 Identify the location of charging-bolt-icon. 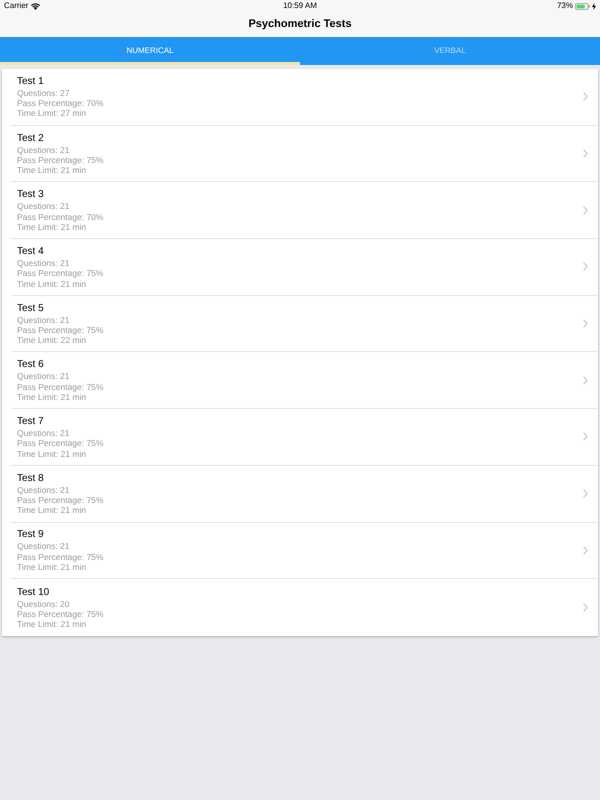
(594, 6).